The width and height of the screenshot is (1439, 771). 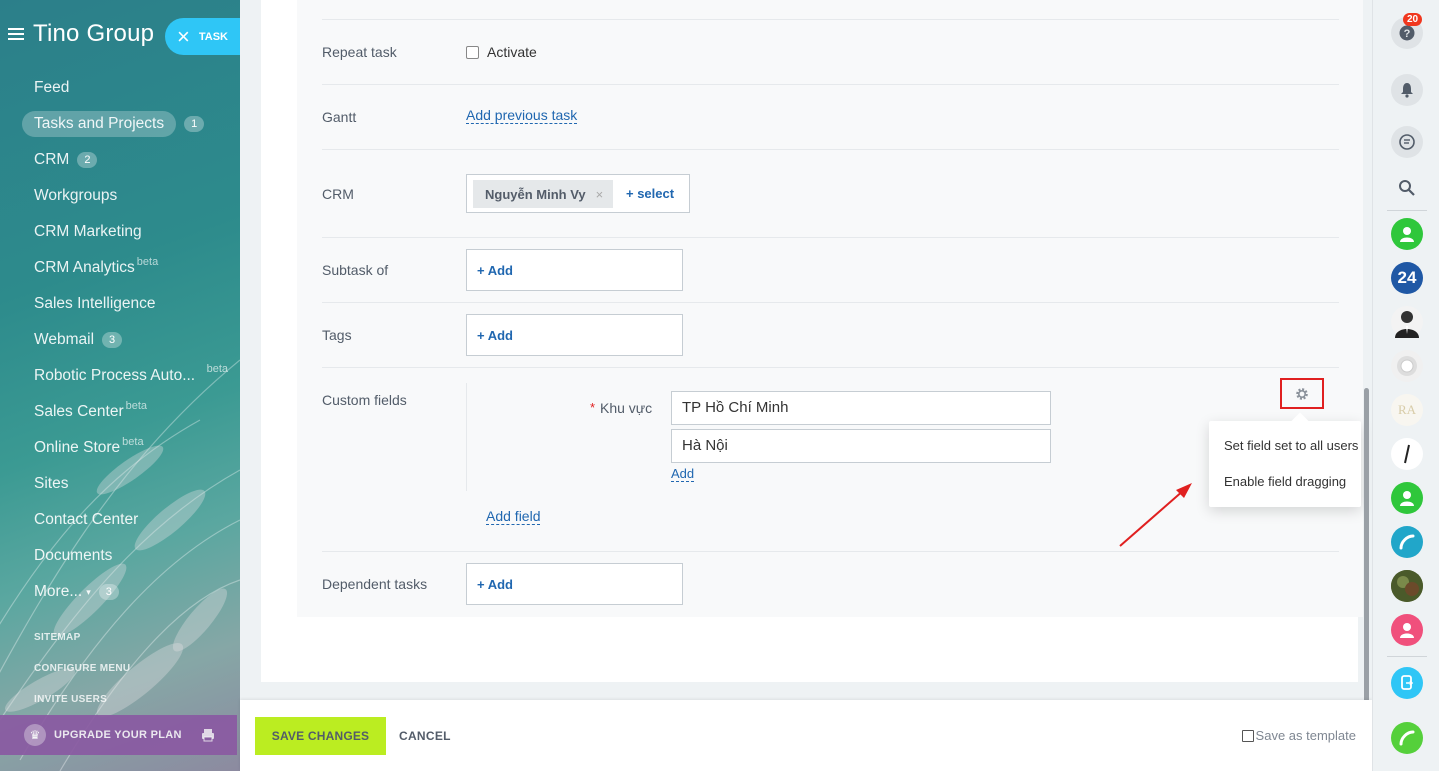 I want to click on sidebar-item-label: Sales Intelligence, so click(x=95, y=303).